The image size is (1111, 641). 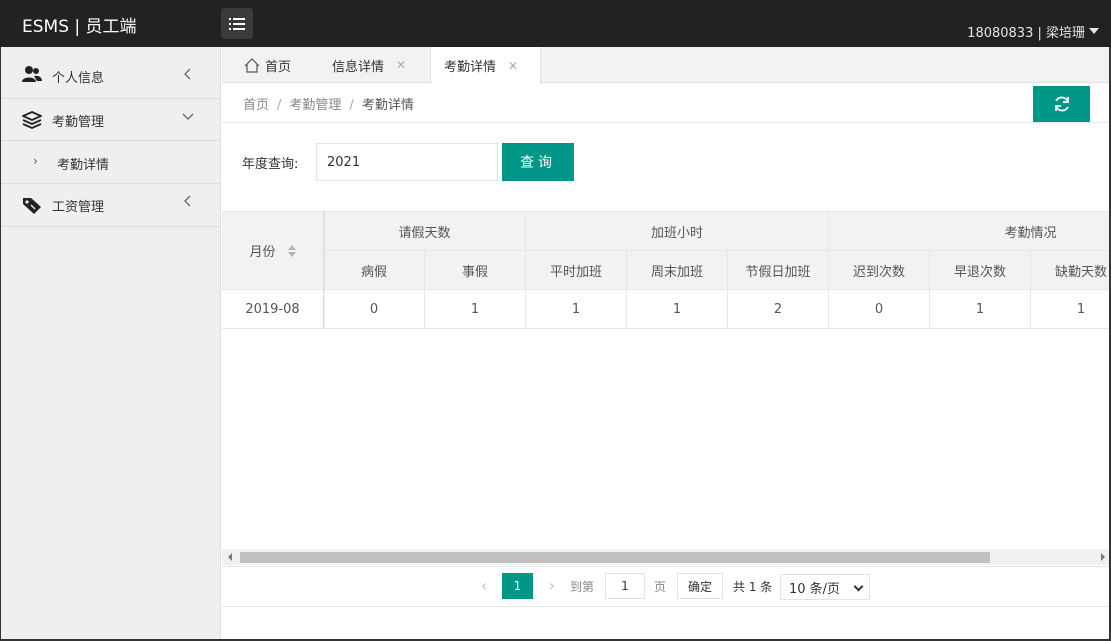 What do you see at coordinates (517, 586) in the screenshot?
I see `page-number-current: 1` at bounding box center [517, 586].